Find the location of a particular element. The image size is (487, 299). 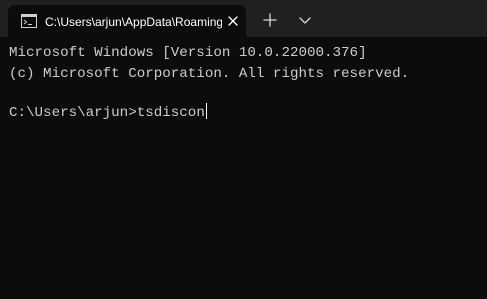

command-line: C:\Users\arjun>tsdiscon is located at coordinates (108, 112).